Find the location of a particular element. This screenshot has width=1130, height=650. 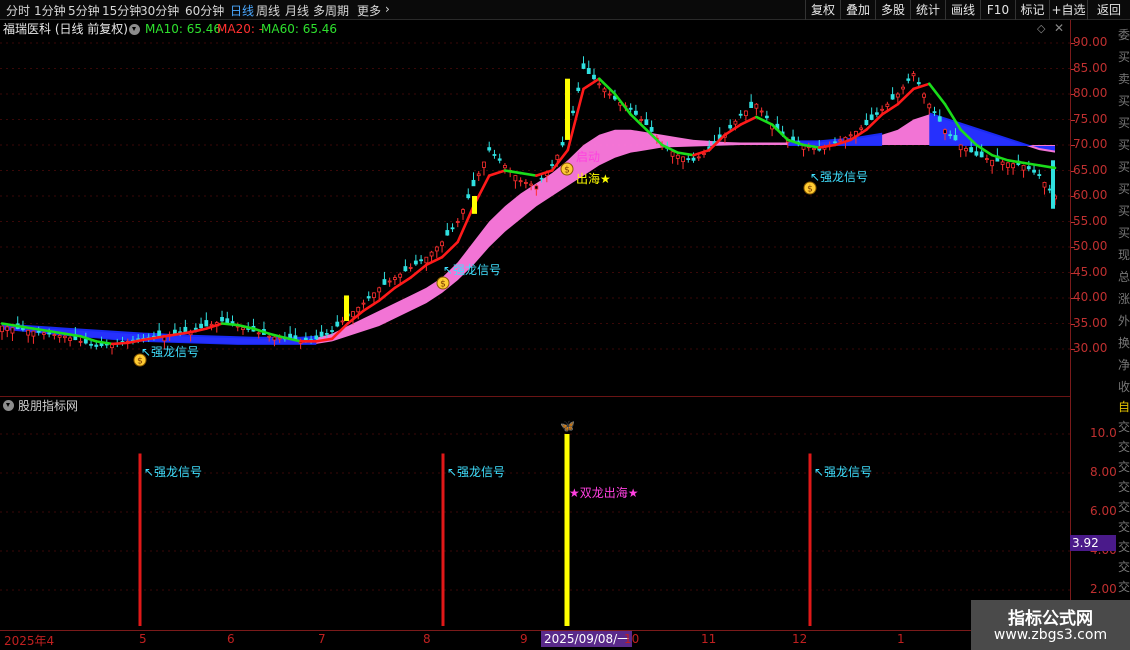

double-dragon-label: ★双龙出海★ is located at coordinates (604, 492).